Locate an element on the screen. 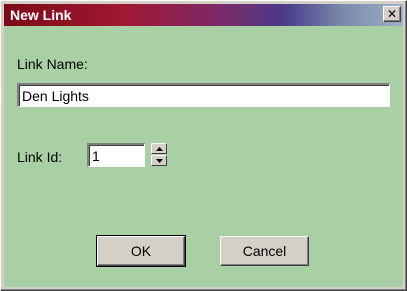 The height and width of the screenshot is (291, 407). link-id-label: Link Id: is located at coordinates (40, 157).